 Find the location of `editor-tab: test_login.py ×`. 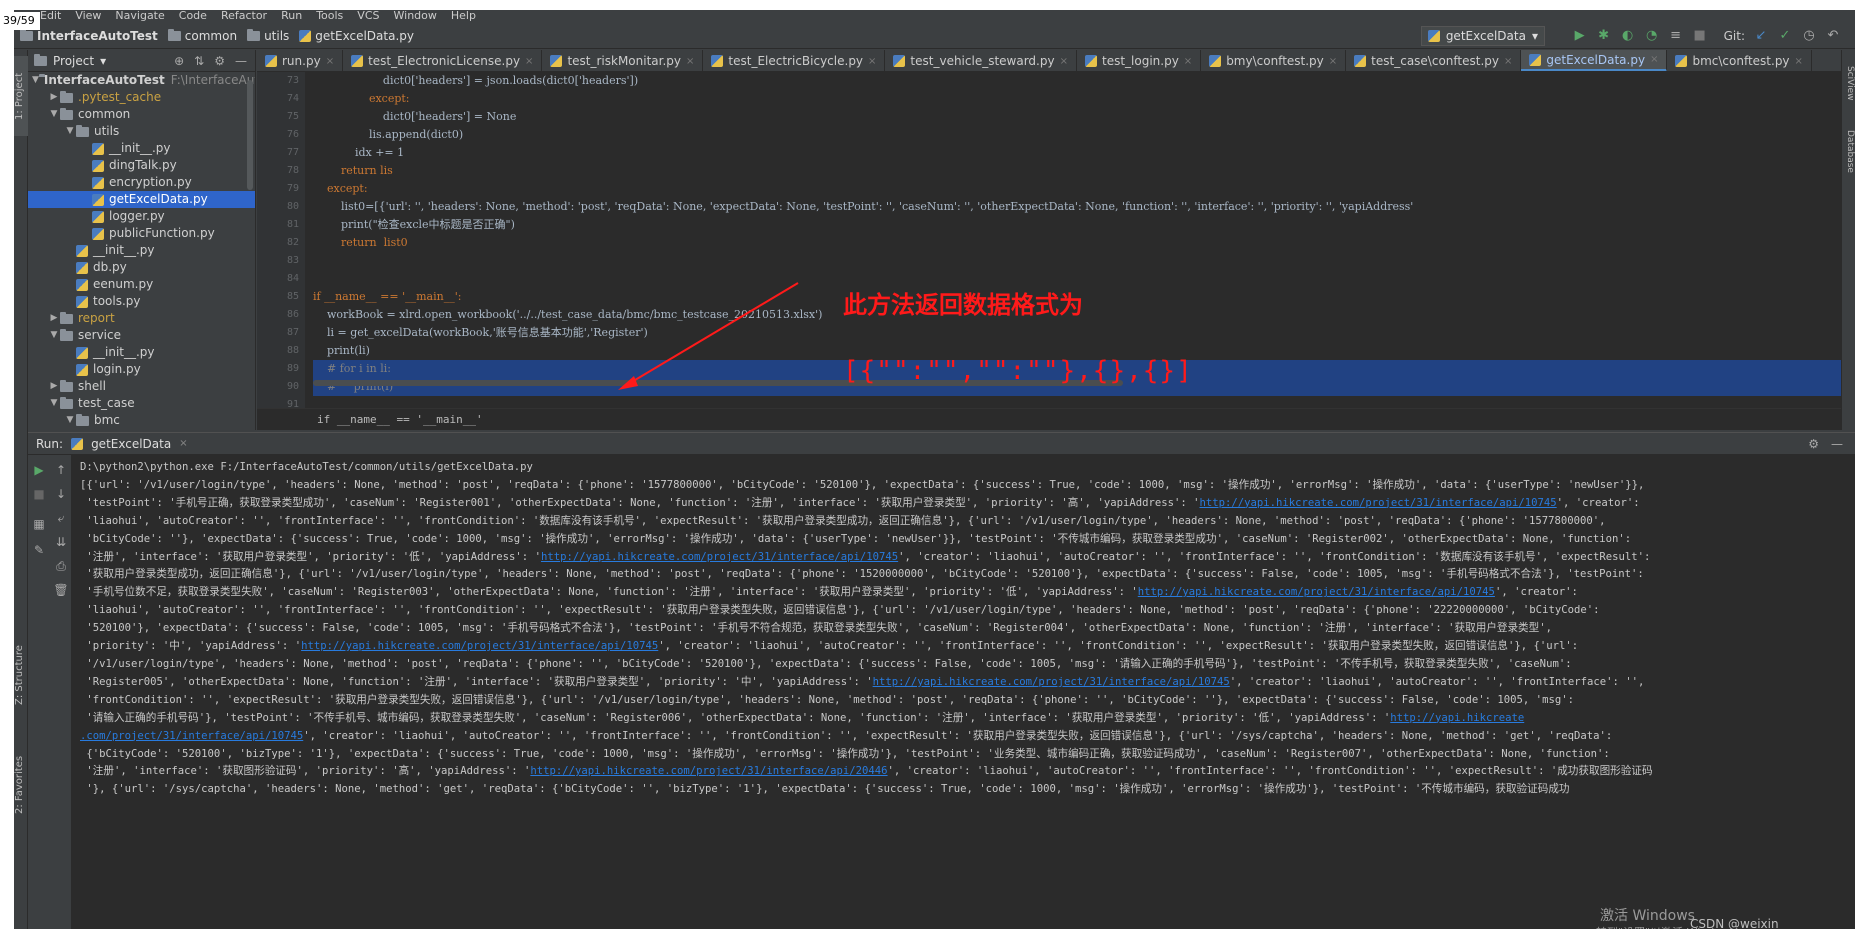

editor-tab: test_login.py × is located at coordinates (1139, 60).